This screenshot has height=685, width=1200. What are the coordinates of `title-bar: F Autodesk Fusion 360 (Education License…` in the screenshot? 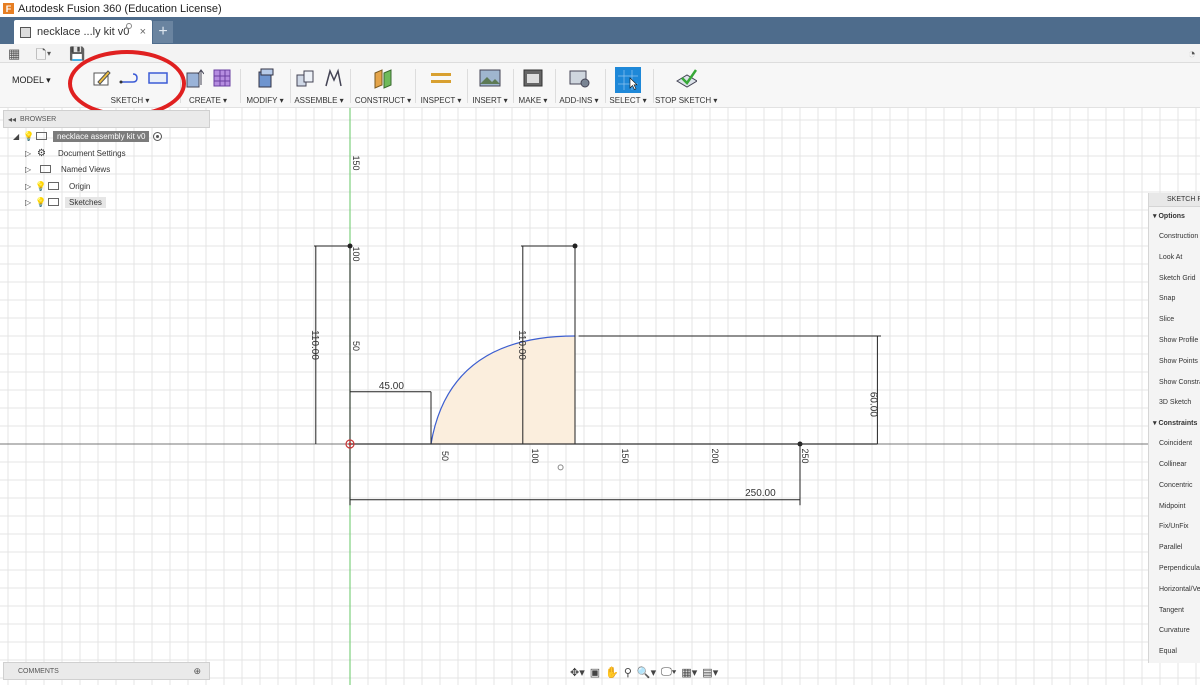 It's located at (600, 8).